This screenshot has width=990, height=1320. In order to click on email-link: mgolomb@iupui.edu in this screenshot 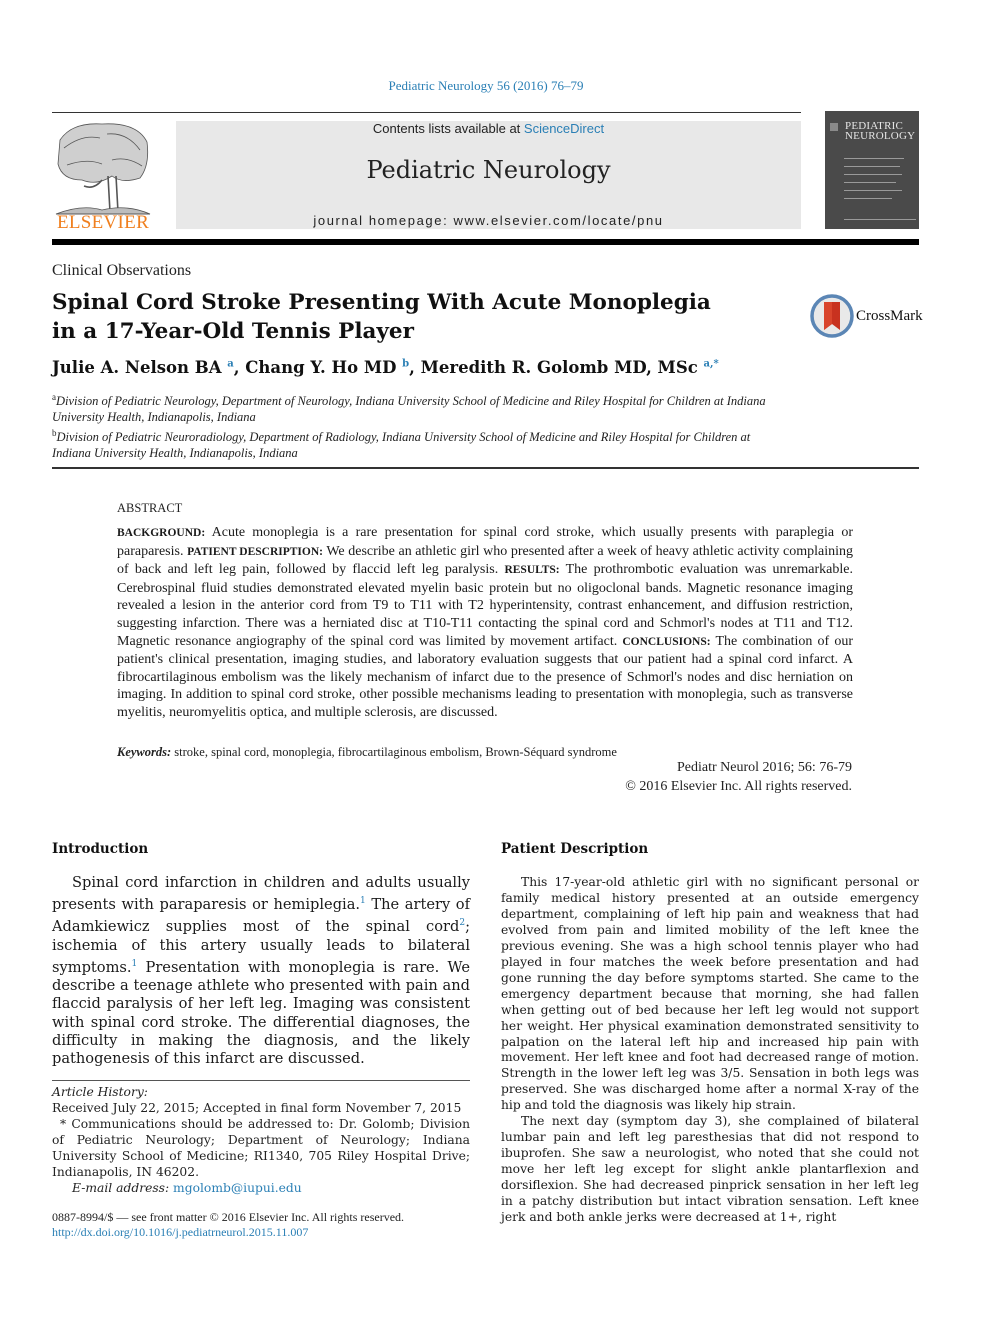, I will do `click(237, 1188)`.